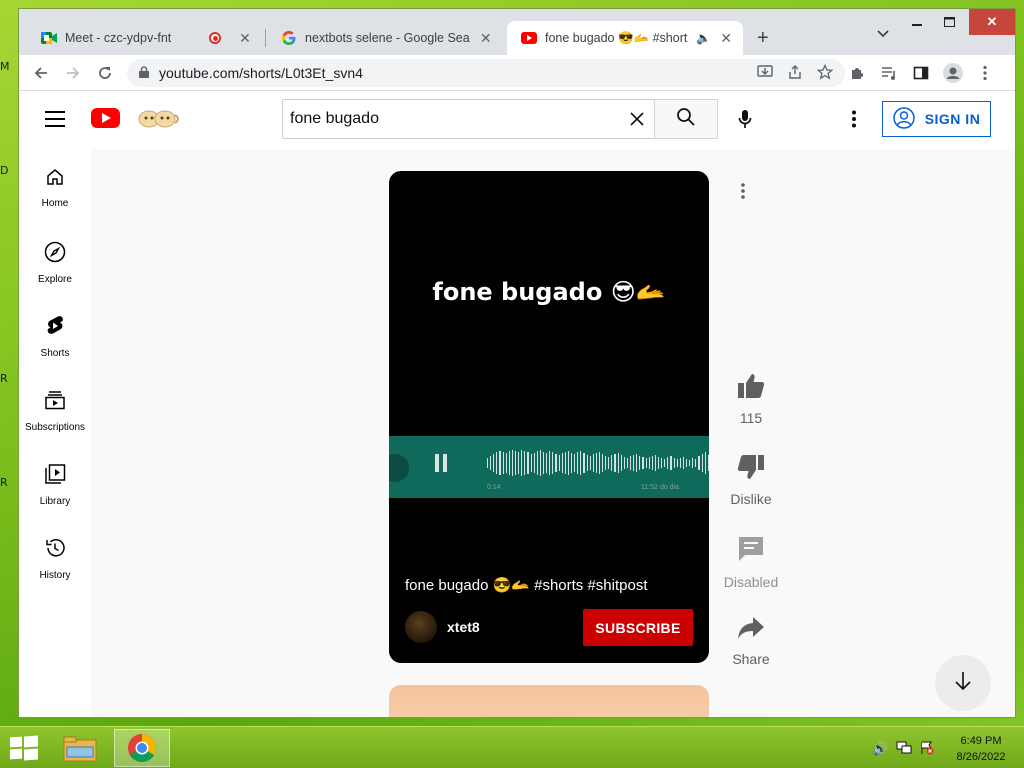 The height and width of the screenshot is (768, 1024). I want to click on comments-label: Disabled, so click(751, 582).